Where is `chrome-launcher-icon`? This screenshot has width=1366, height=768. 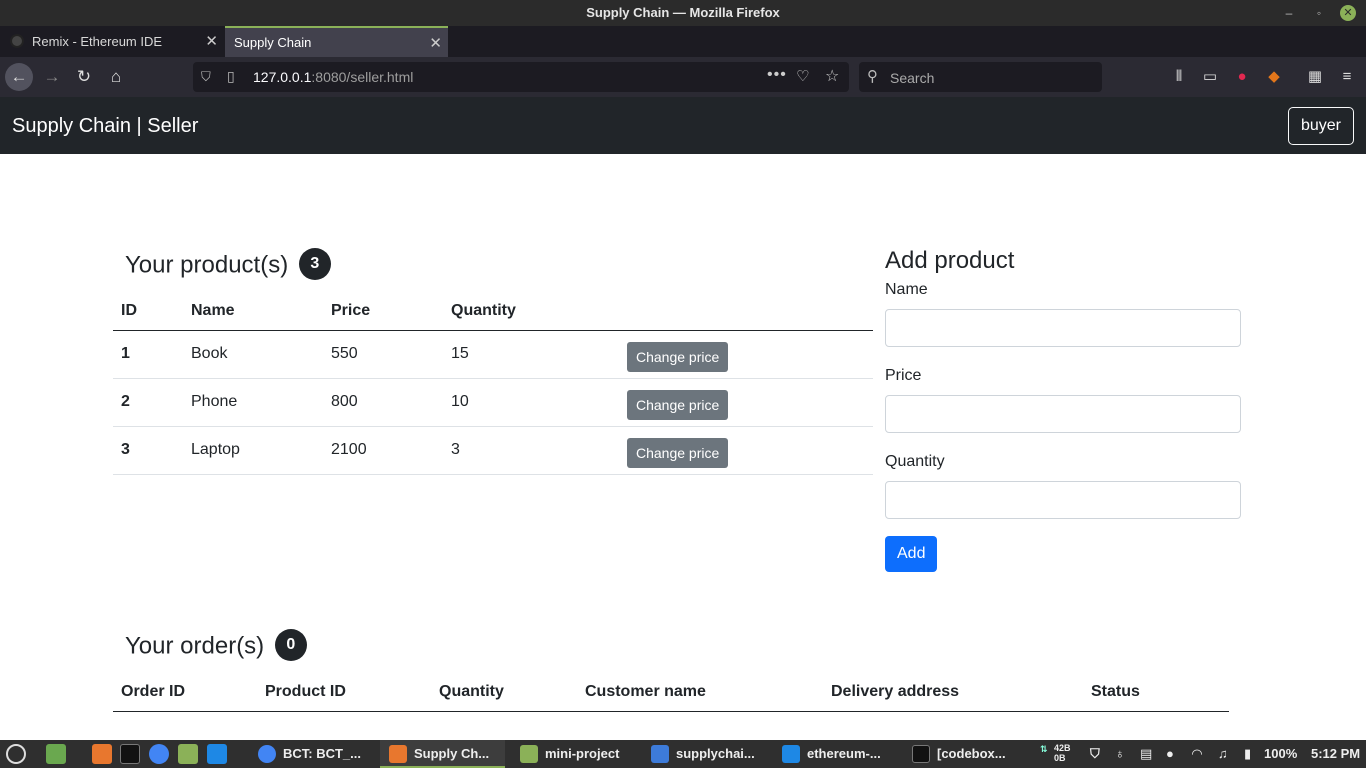 chrome-launcher-icon is located at coordinates (159, 754).